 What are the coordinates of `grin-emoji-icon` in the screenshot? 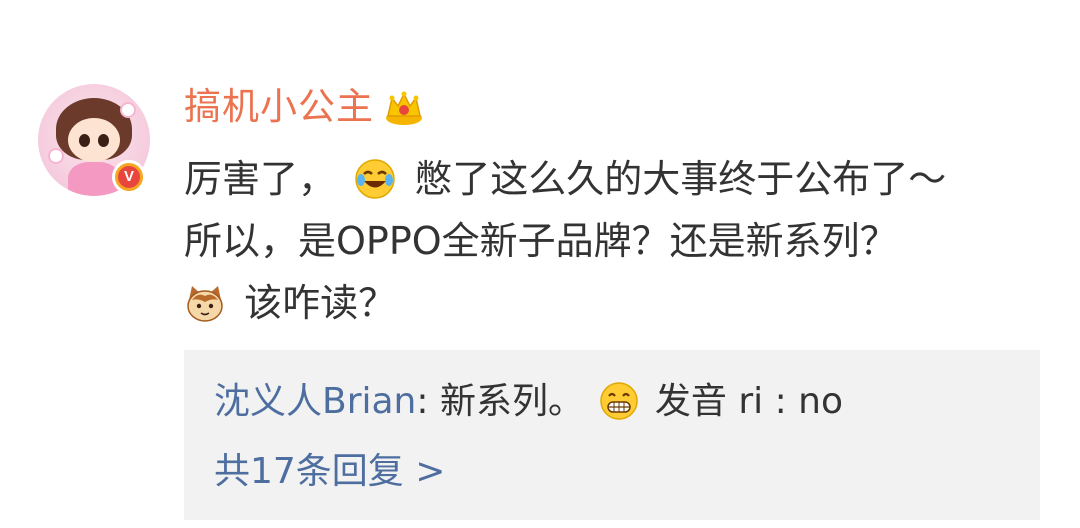 It's located at (619, 401).